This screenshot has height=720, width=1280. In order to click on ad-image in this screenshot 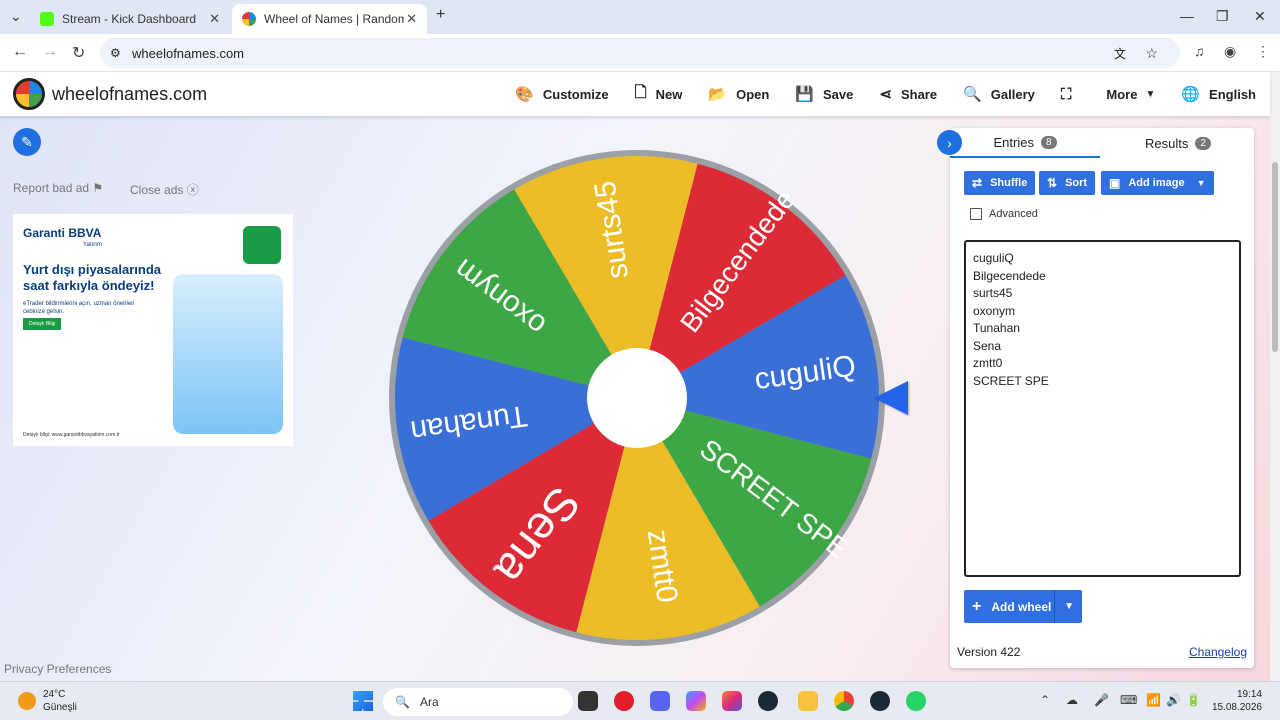, I will do `click(228, 354)`.